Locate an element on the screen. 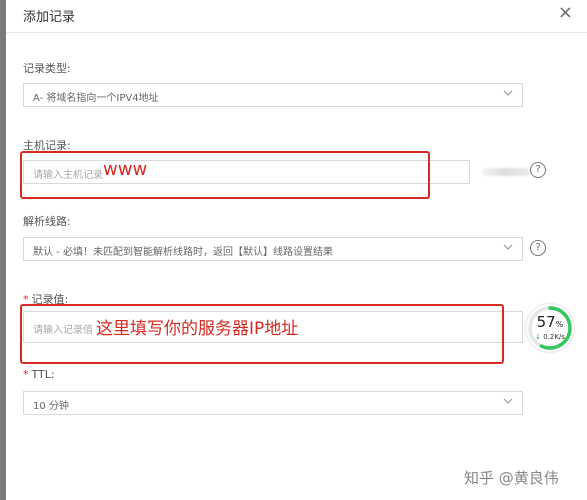 Image resolution: width=587 pixels, height=500 pixels. network-speed-widget: 57% ↓ 0.2K/s is located at coordinates (550, 328).